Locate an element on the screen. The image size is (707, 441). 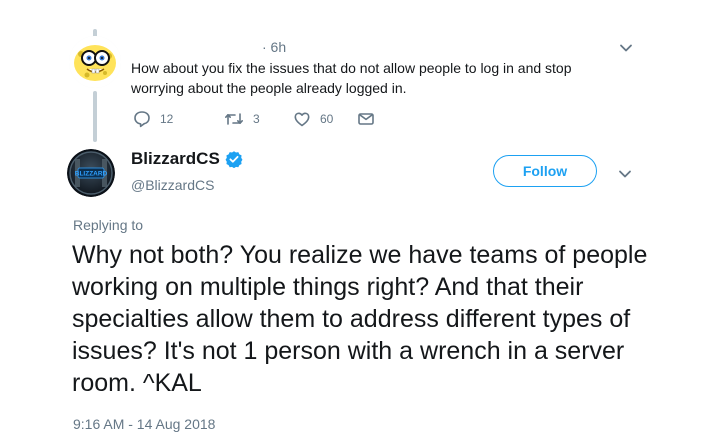
follow-button: Follow is located at coordinates (545, 171).